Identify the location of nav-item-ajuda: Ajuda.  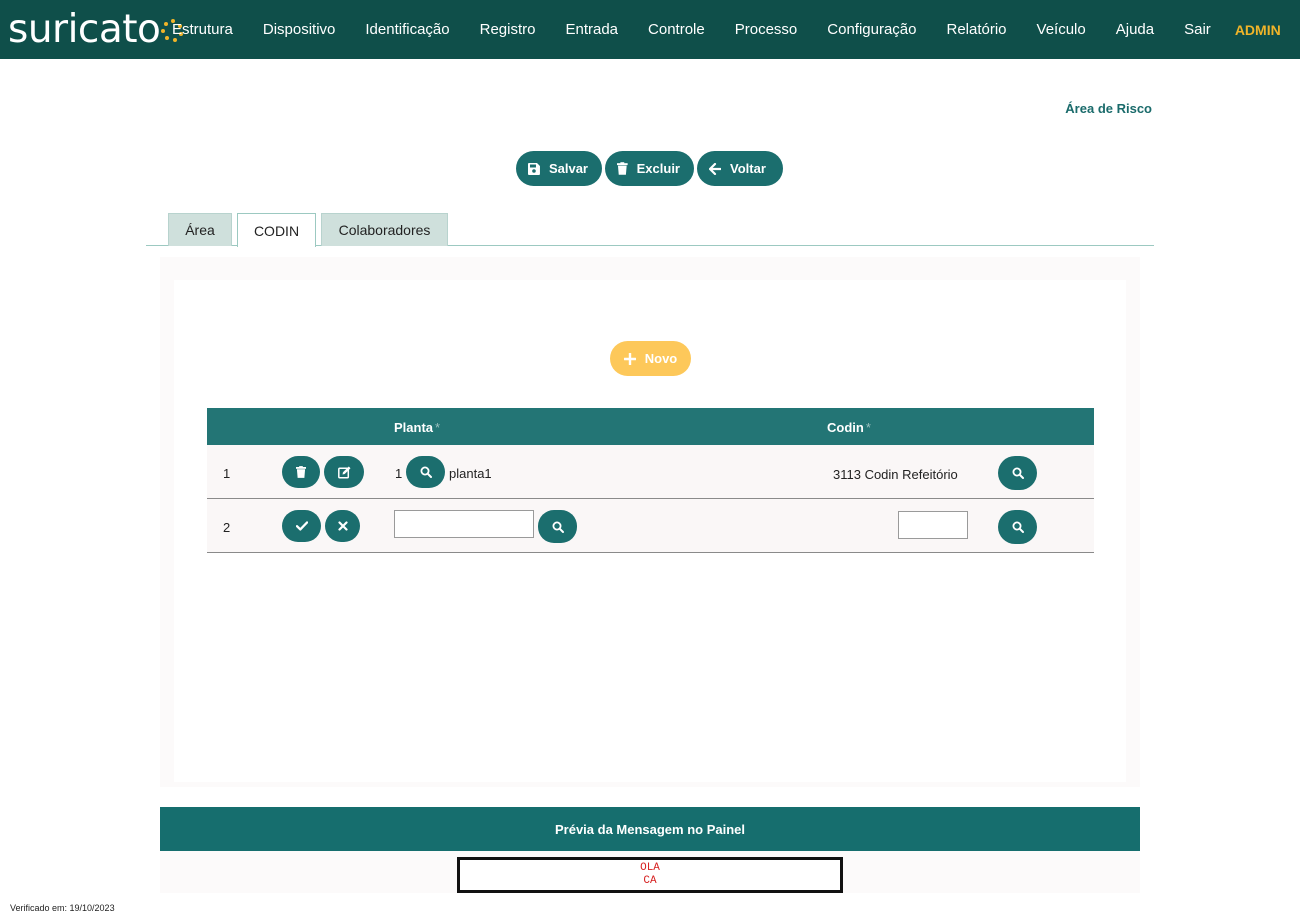
(1135, 29).